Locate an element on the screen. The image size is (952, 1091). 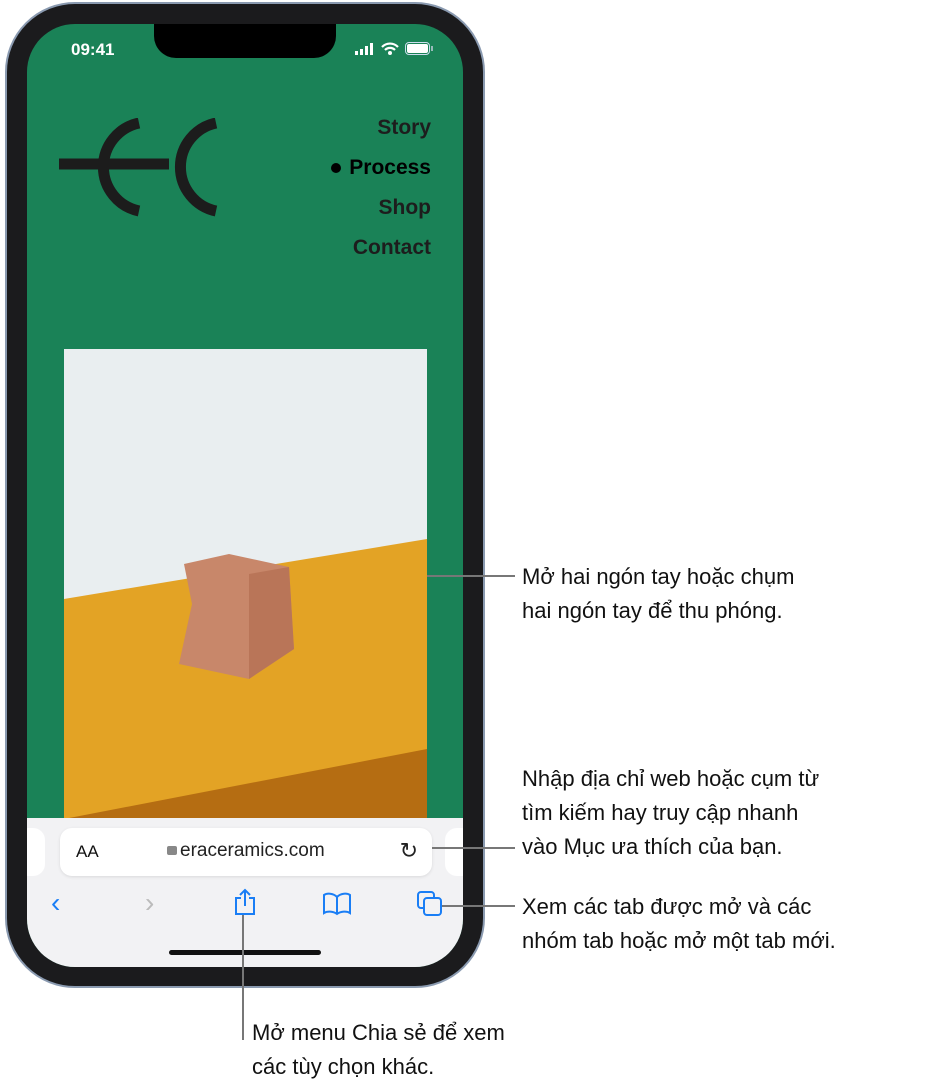
address-bar: AA eraceramics.com ↻ is located at coordinates (246, 852).